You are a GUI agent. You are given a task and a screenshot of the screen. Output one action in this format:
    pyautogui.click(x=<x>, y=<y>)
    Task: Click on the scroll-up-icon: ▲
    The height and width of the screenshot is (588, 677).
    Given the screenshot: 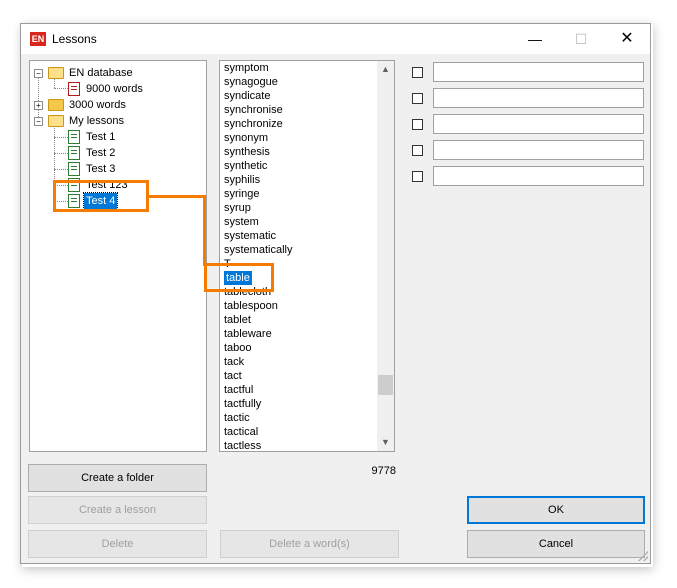 What is the action you would take?
    pyautogui.click(x=385, y=69)
    